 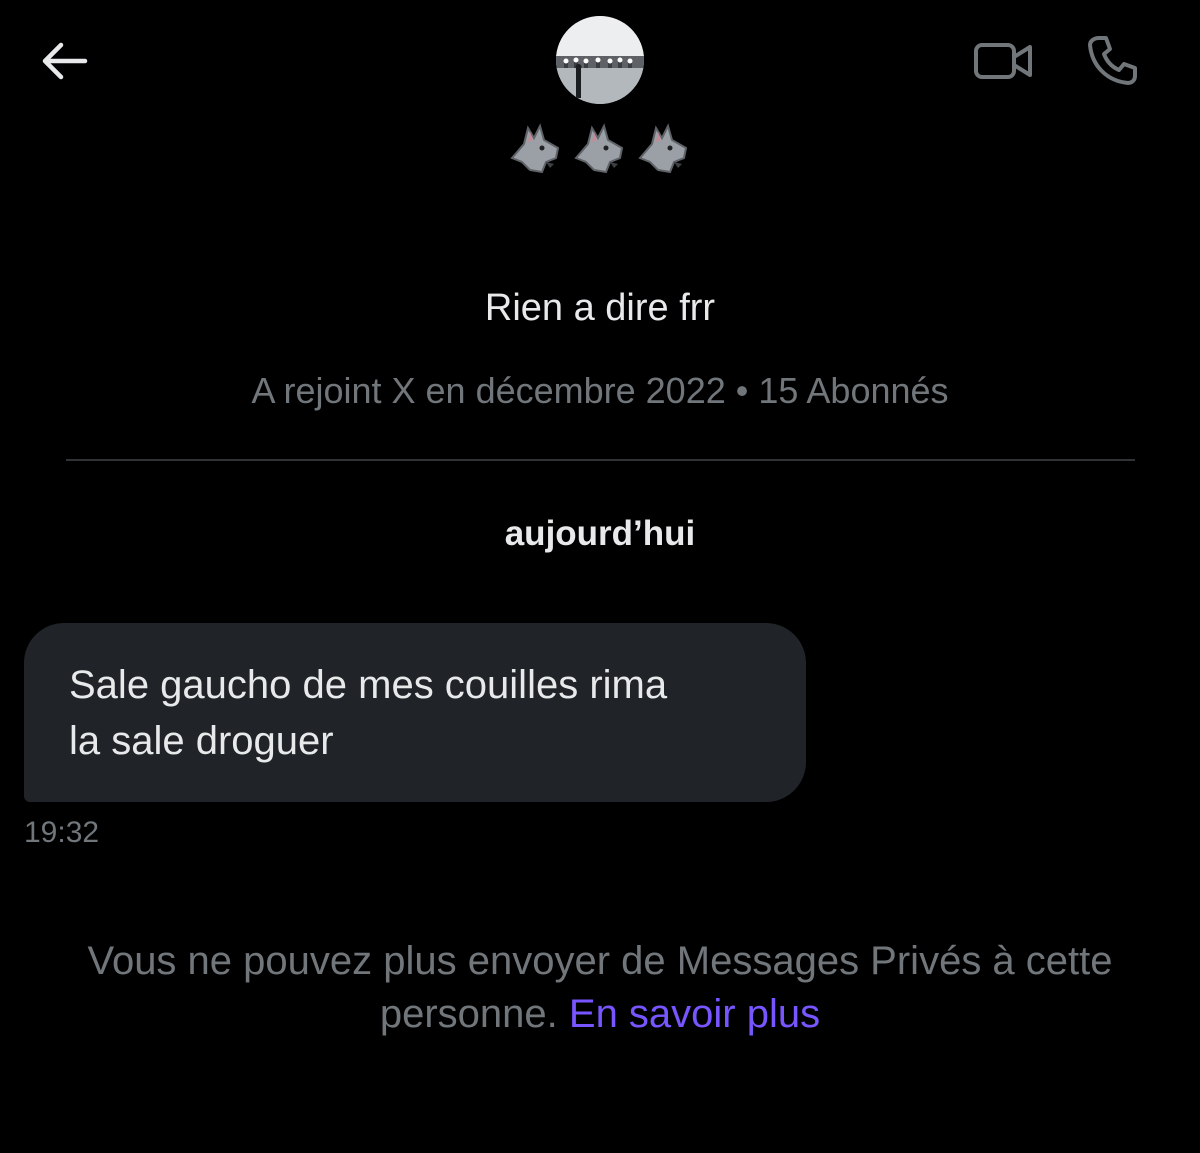 What do you see at coordinates (600, 533) in the screenshot?
I see `day-separator: aujourd’hui` at bounding box center [600, 533].